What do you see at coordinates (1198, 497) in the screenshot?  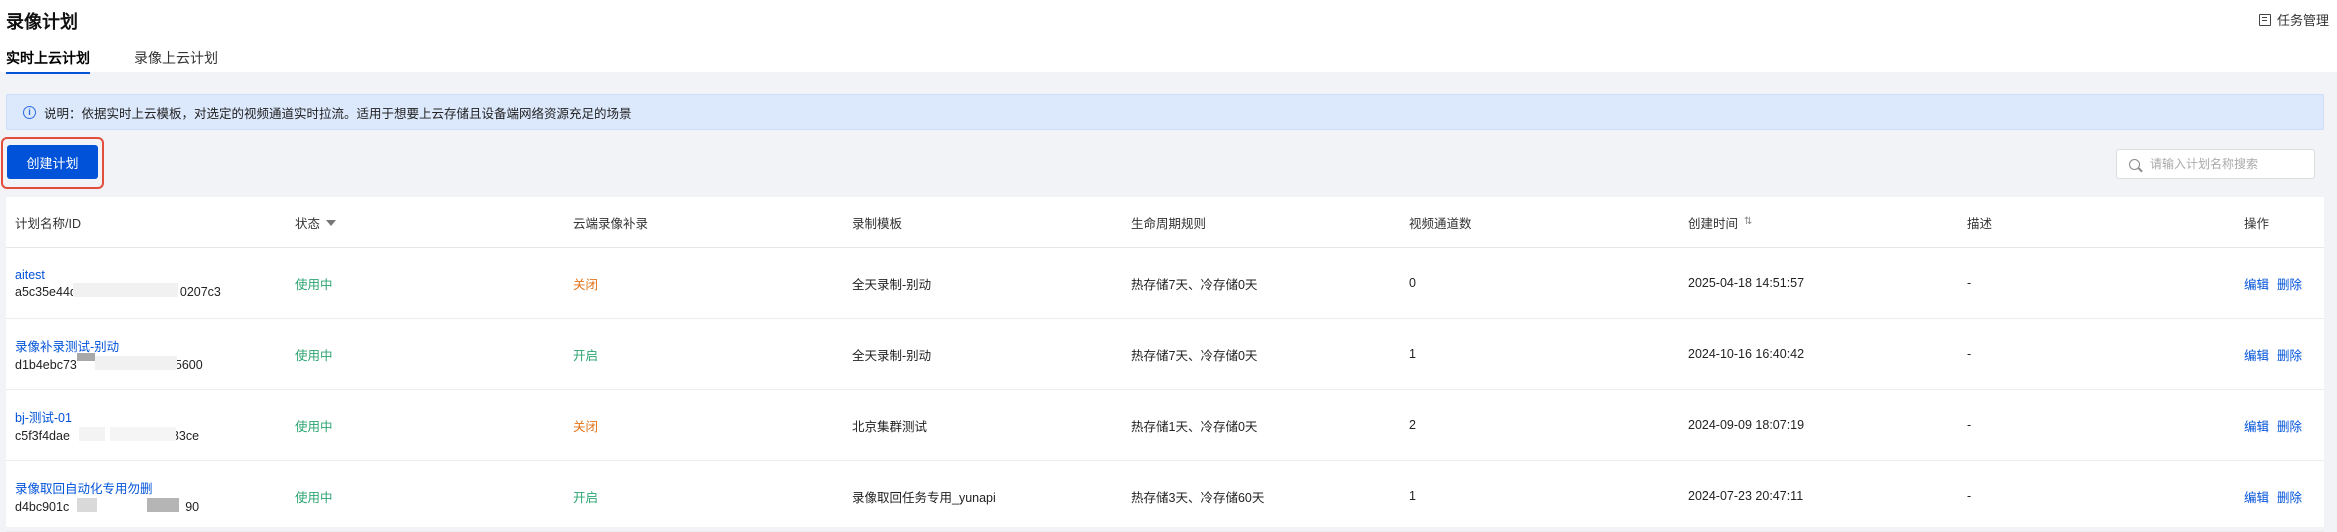 I see `lifecycle-cell: 热存储3天、冷存储60天` at bounding box center [1198, 497].